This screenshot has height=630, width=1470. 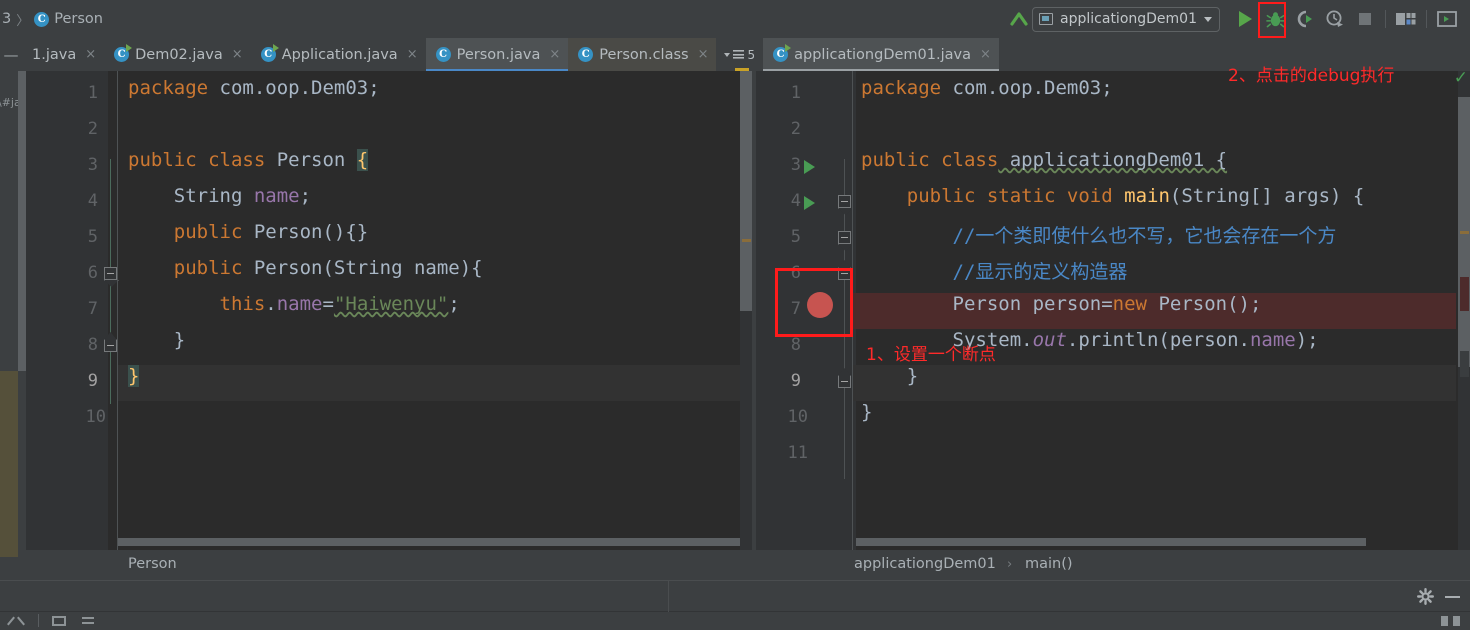 I want to click on breadcrumb-class: Person, so click(x=78, y=19).